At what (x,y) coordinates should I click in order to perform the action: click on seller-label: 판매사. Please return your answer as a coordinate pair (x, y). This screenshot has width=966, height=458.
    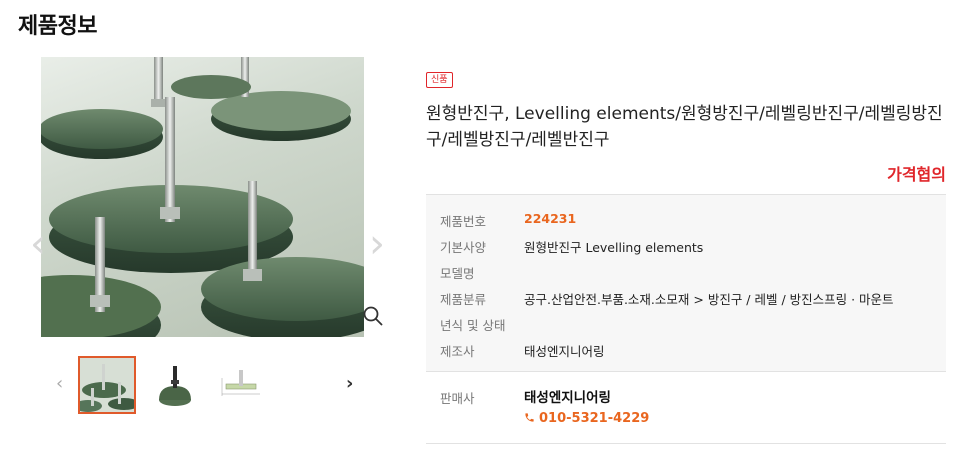
    Looking at the image, I should click on (457, 398).